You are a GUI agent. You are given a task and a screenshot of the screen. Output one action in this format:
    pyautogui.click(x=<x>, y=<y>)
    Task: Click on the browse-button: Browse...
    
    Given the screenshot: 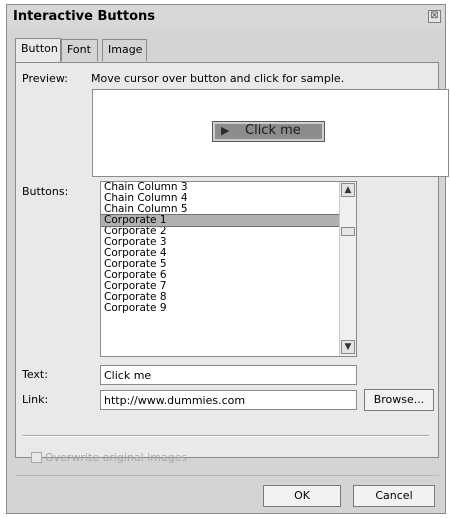 What is the action you would take?
    pyautogui.click(x=399, y=400)
    